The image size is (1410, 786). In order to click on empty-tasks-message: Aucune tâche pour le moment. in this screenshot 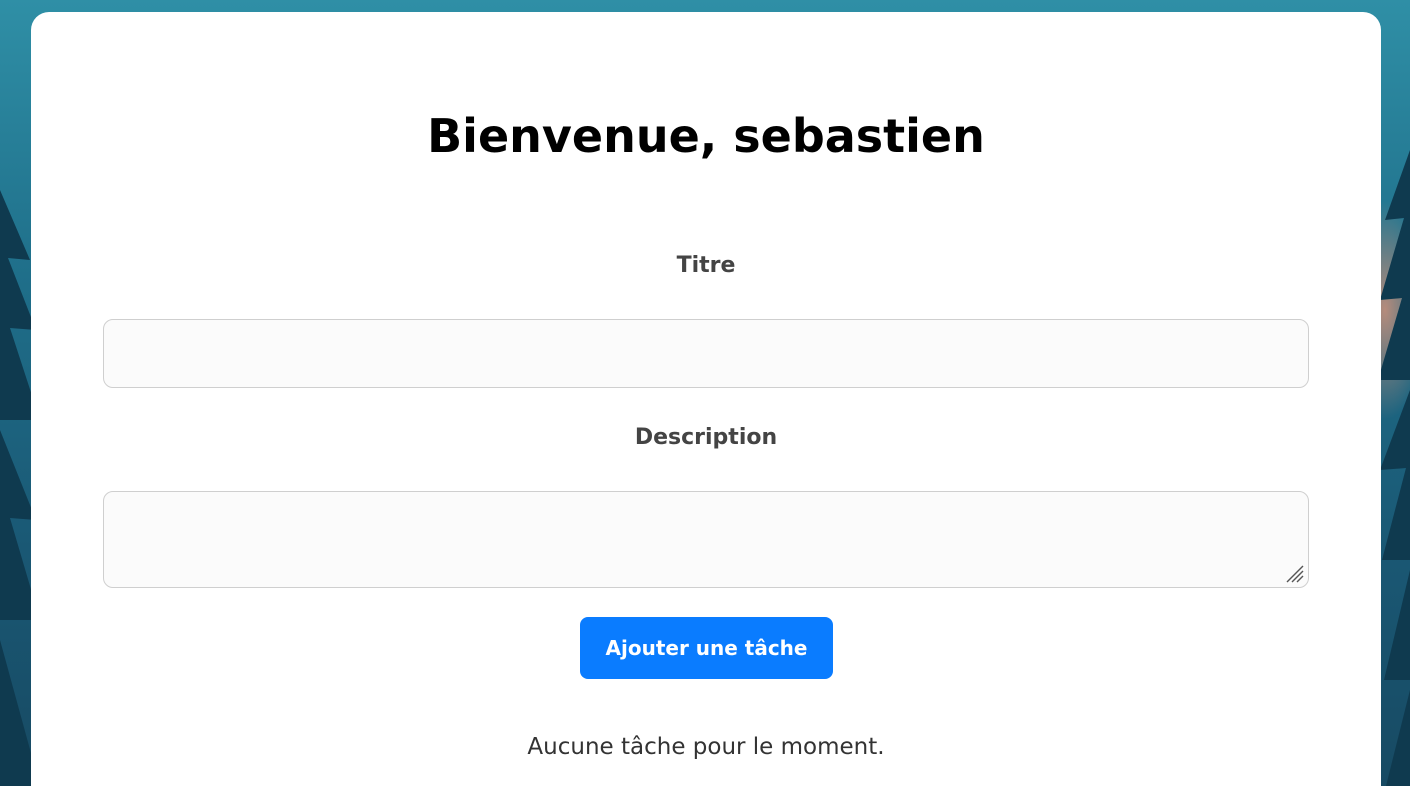, I will do `click(706, 747)`.